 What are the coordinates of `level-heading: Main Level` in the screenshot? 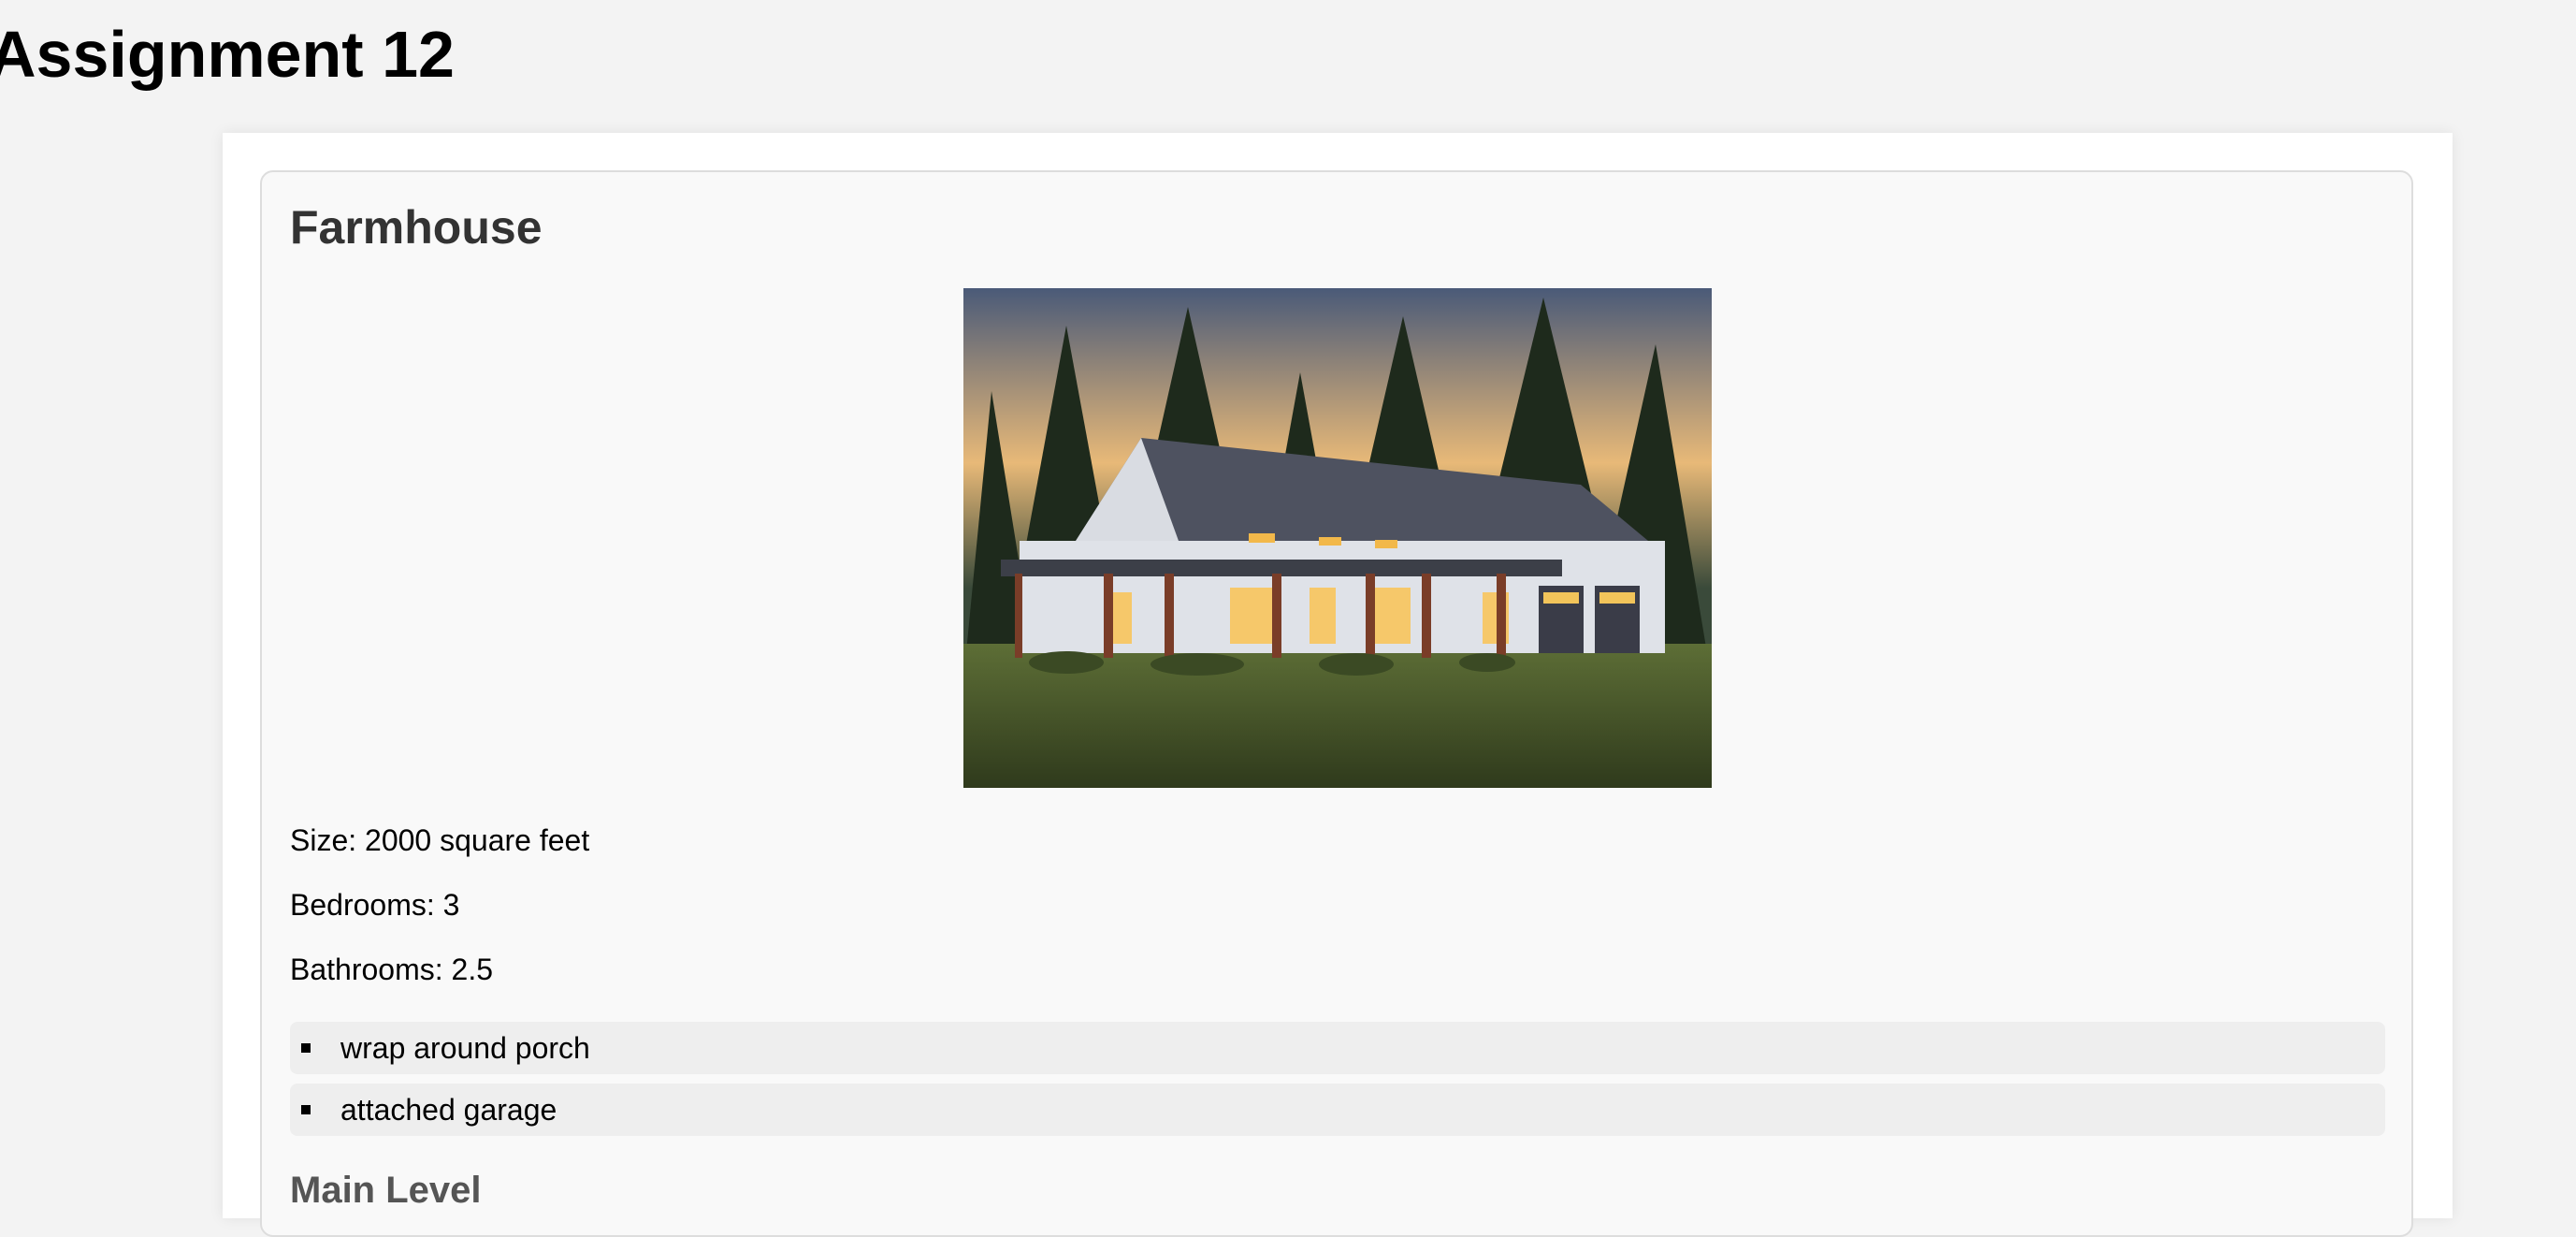 It's located at (386, 1190).